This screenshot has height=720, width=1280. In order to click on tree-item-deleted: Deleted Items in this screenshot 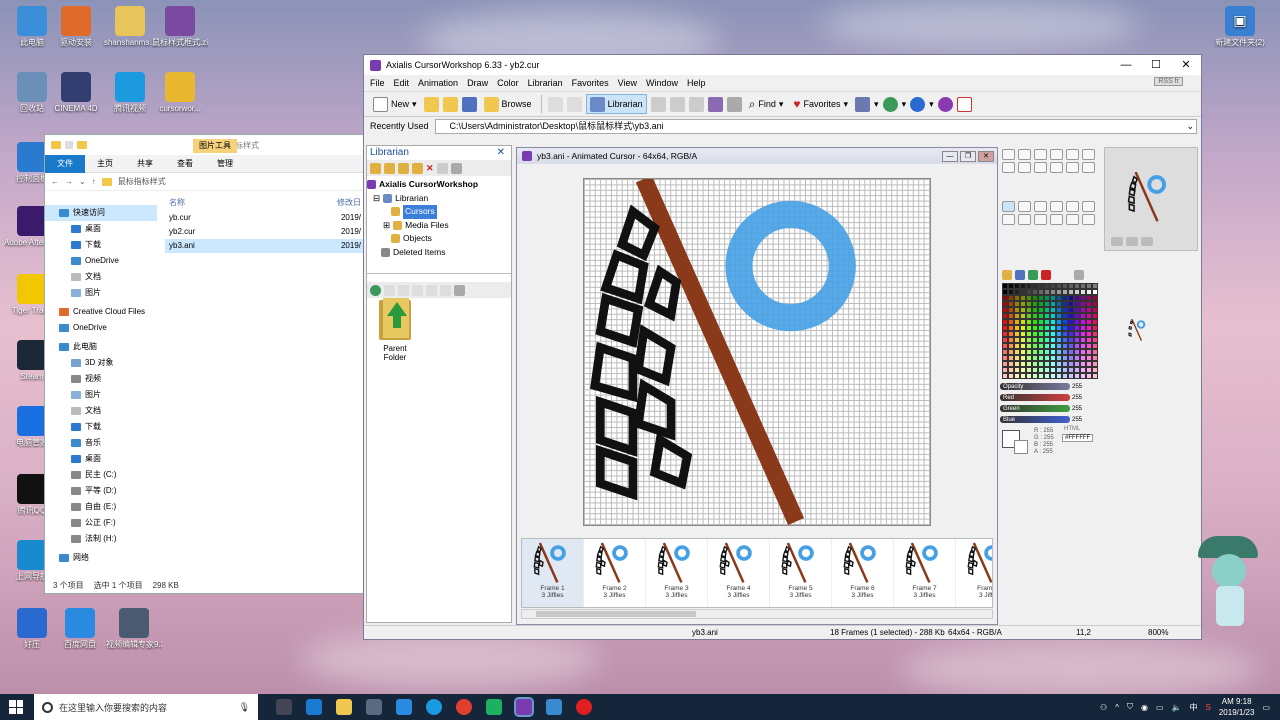, I will do `click(439, 253)`.